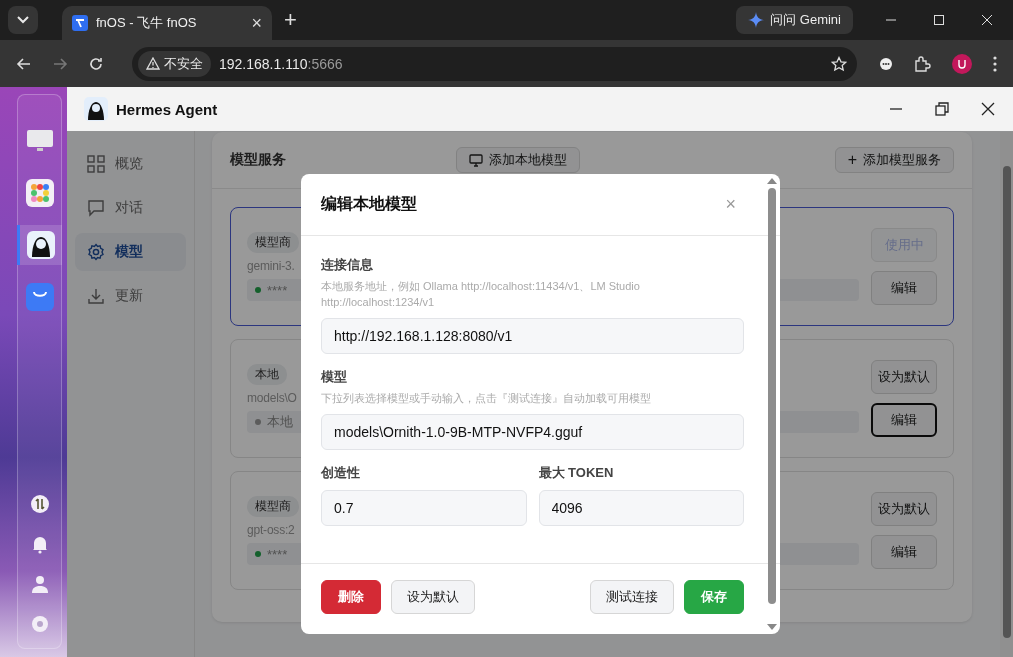 The height and width of the screenshot is (657, 1013). I want to click on tab-close-button: ×, so click(256, 23).